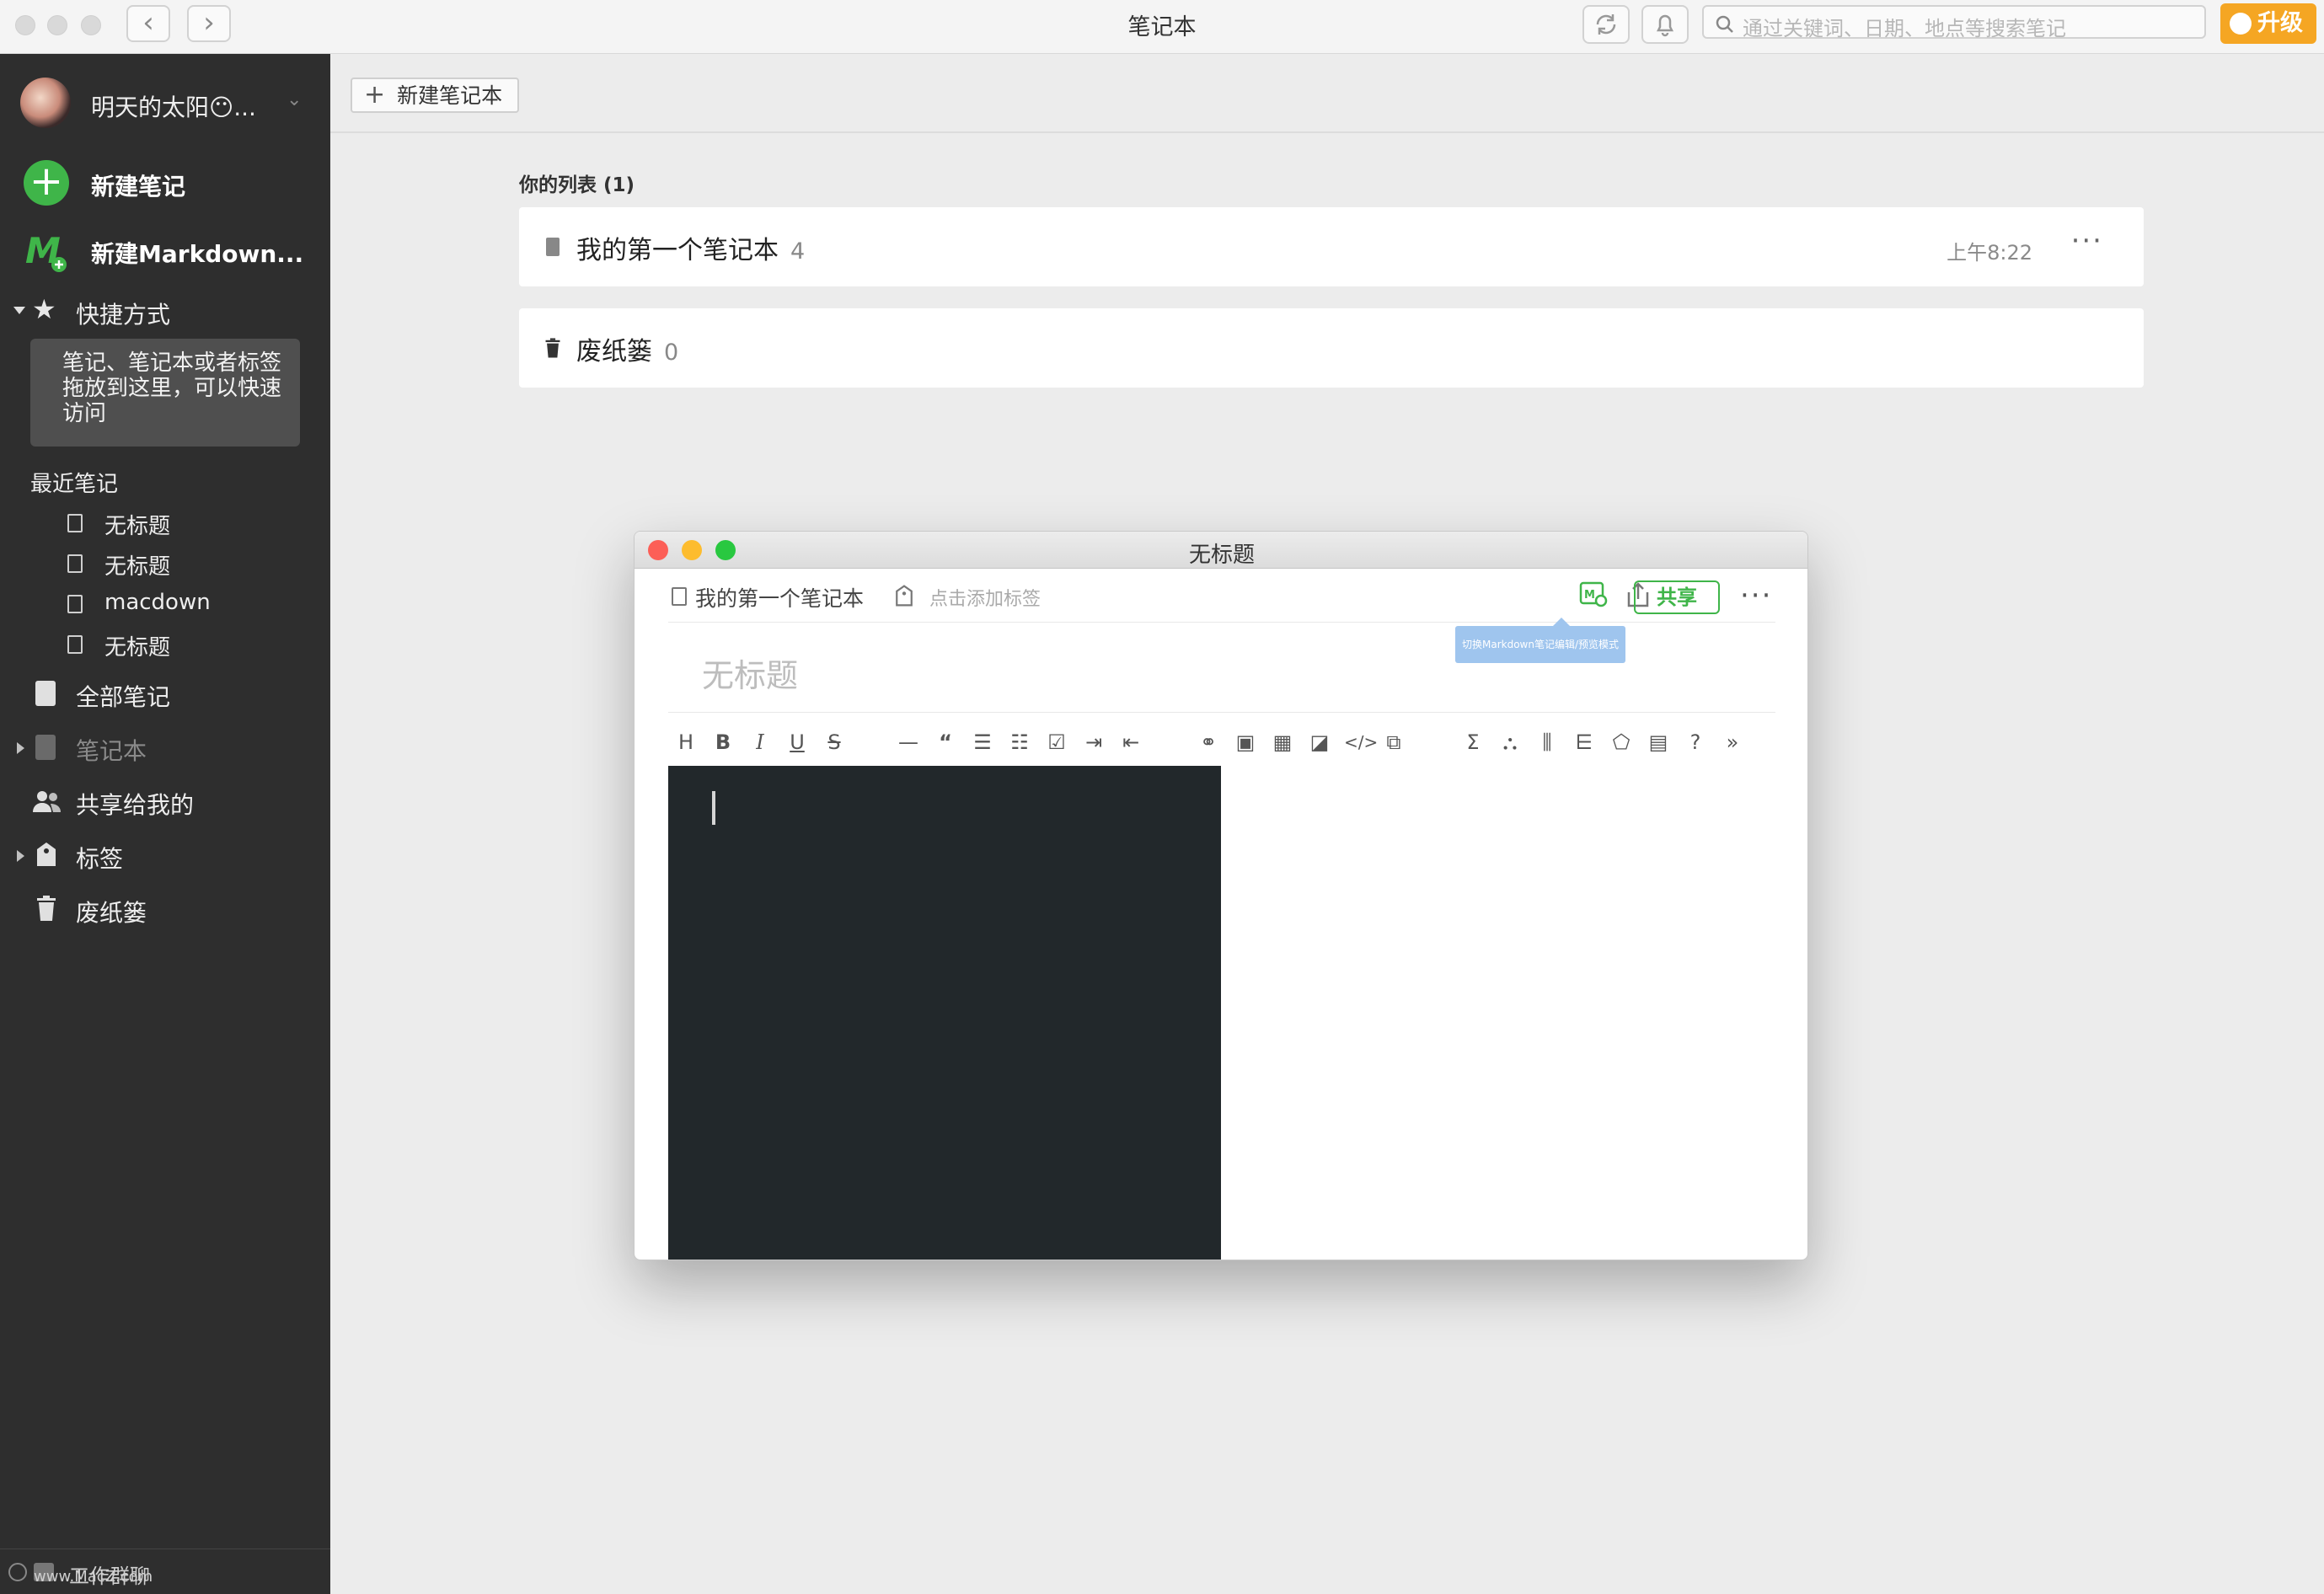 This screenshot has height=1594, width=2324. What do you see at coordinates (165, 802) in the screenshot?
I see `sidebar-item-shared: 共享给我的` at bounding box center [165, 802].